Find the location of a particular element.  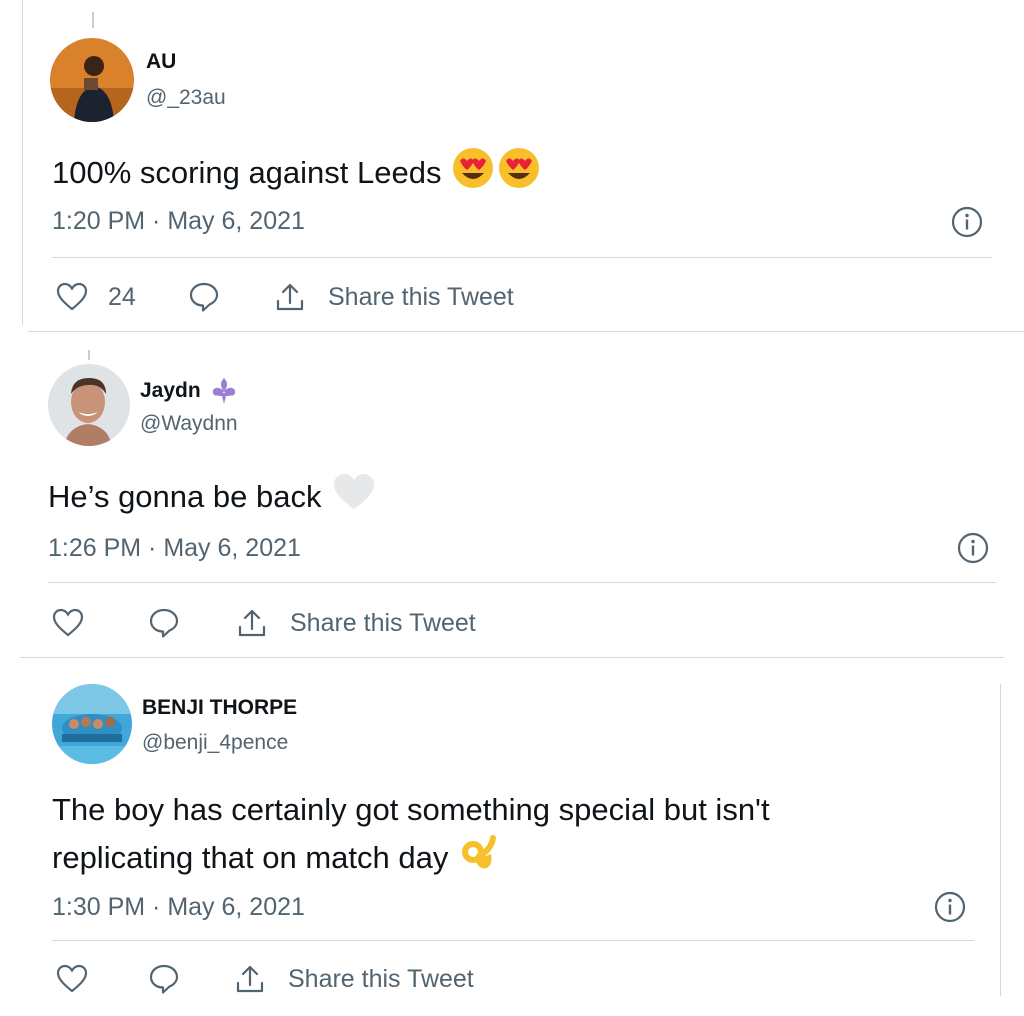

like-button: 24 is located at coordinates (96, 297).